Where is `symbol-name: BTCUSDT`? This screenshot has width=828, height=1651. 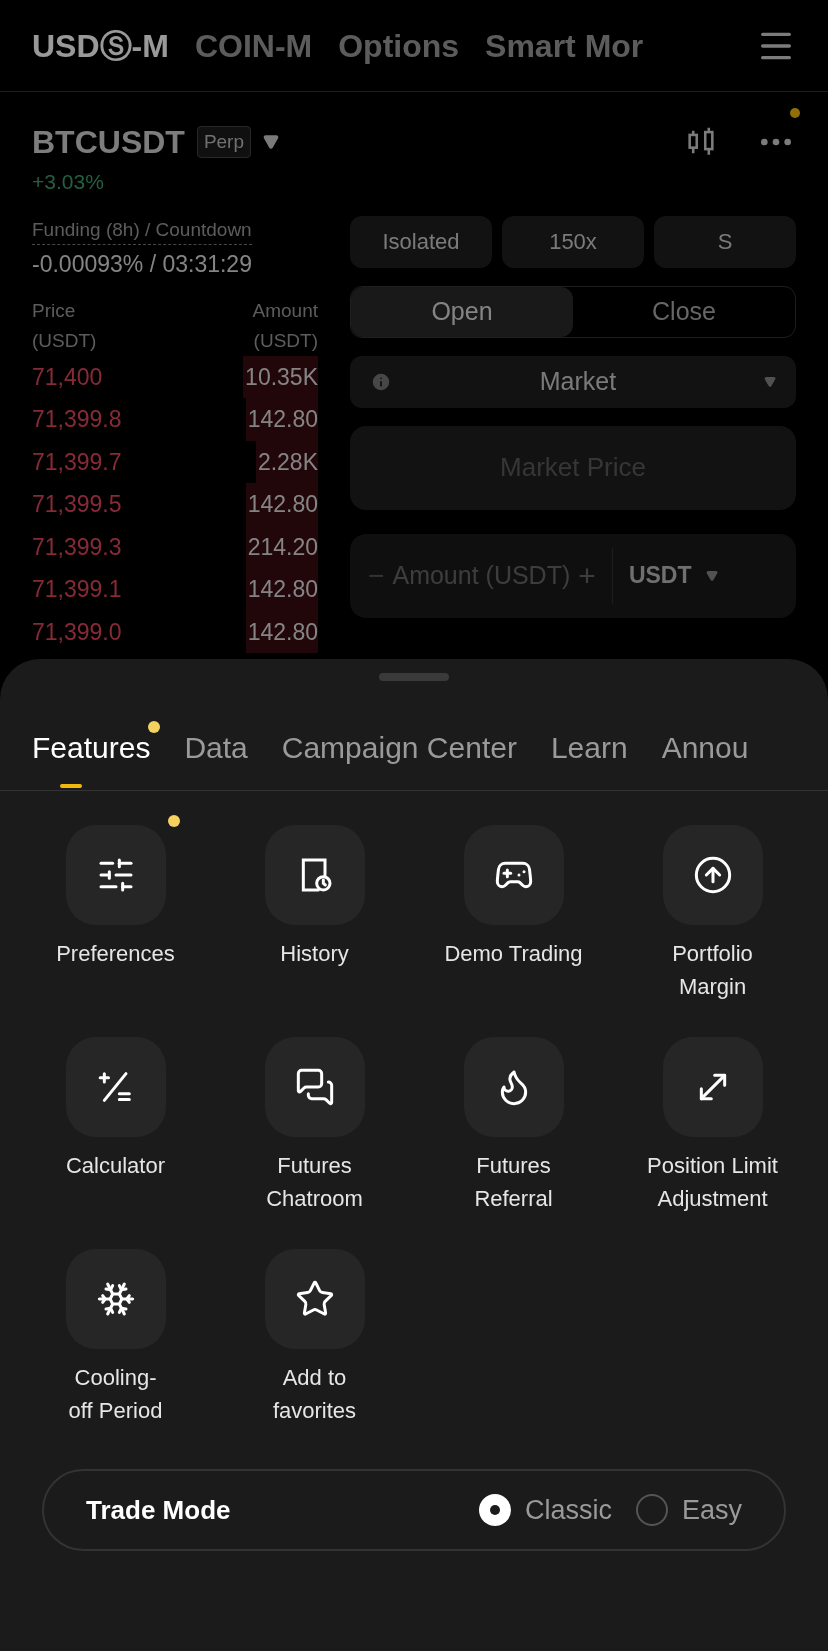 symbol-name: BTCUSDT is located at coordinates (108, 142).